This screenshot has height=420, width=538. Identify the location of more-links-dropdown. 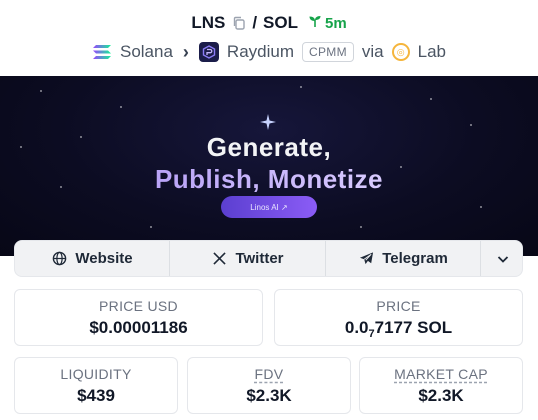
(502, 258).